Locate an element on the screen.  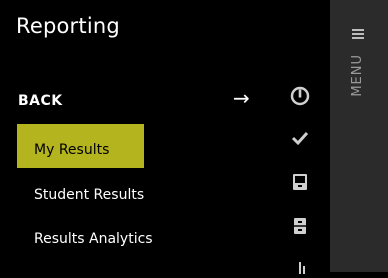
nav-item-label: My Results is located at coordinates (72, 150).